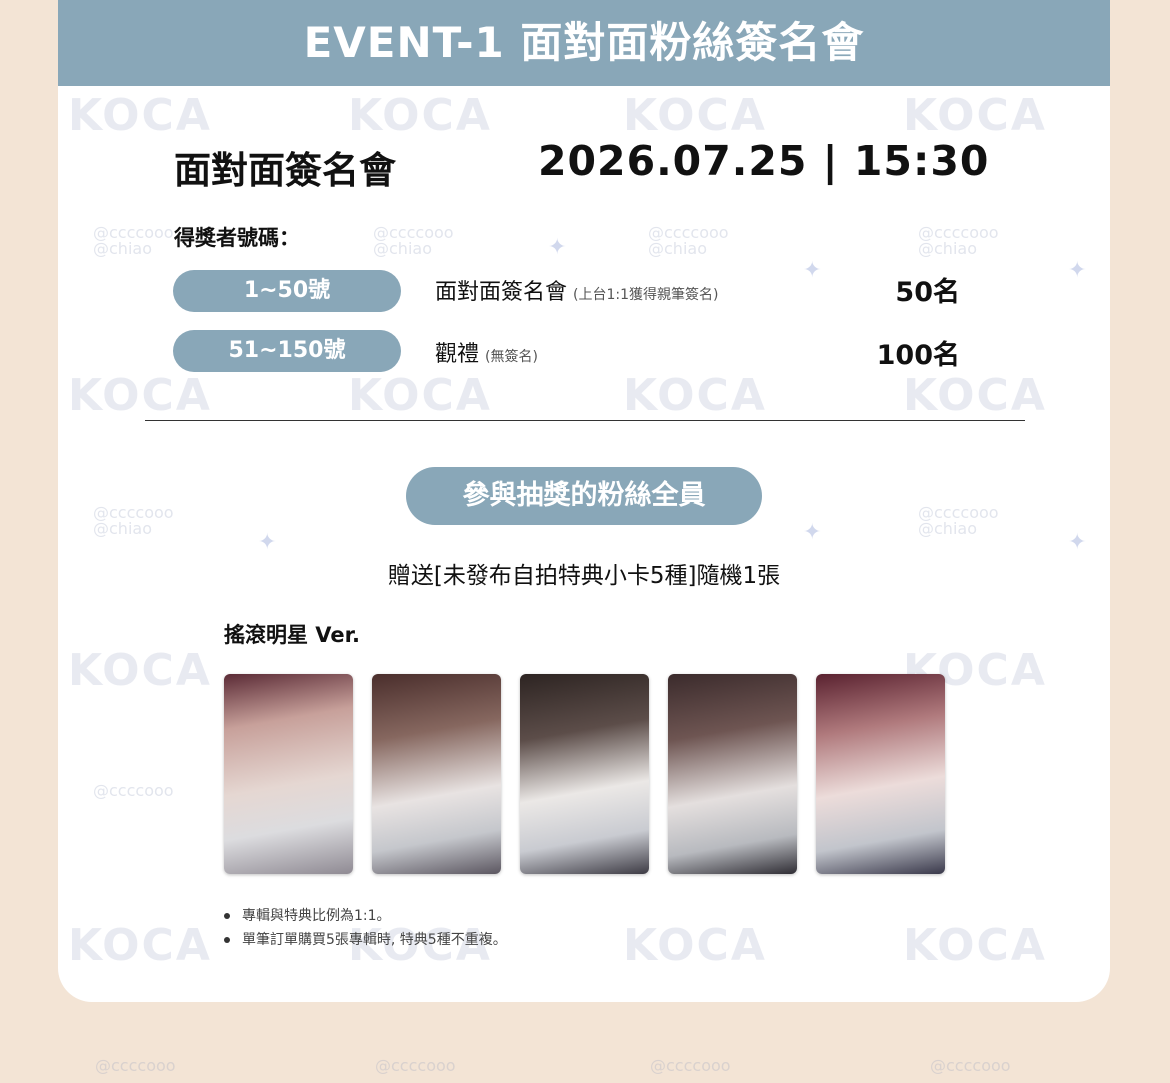  I want to click on notes-list: 專輯與特典比例為1:1。 單筆訂單購買5張專輯時, 特典5種不重複。, so click(365, 929).